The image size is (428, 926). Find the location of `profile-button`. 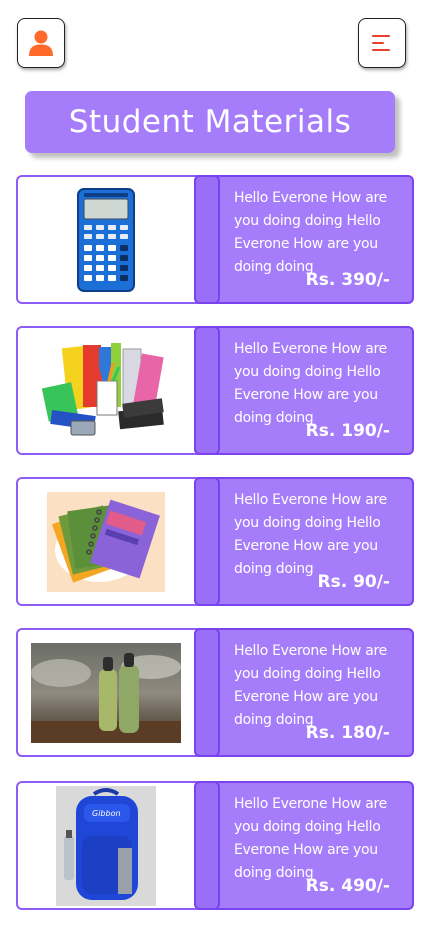

profile-button is located at coordinates (41, 43).